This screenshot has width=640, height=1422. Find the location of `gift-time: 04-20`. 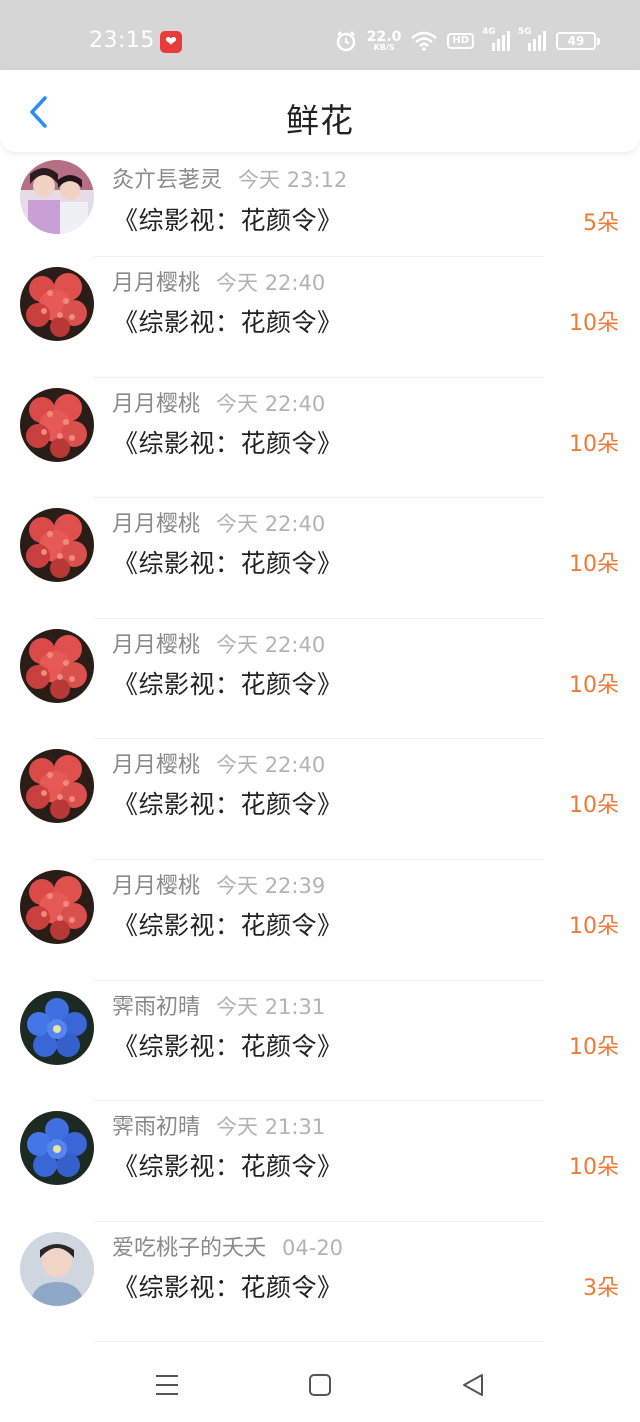

gift-time: 04-20 is located at coordinates (313, 1247).